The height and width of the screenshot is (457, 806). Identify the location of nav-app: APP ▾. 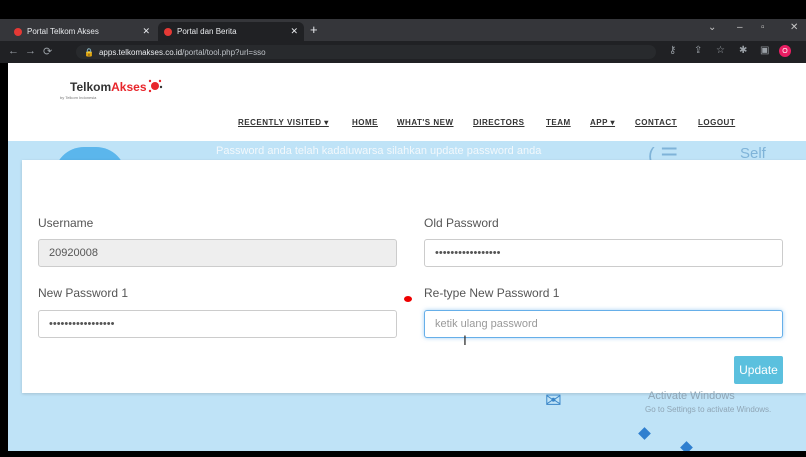
(602, 122).